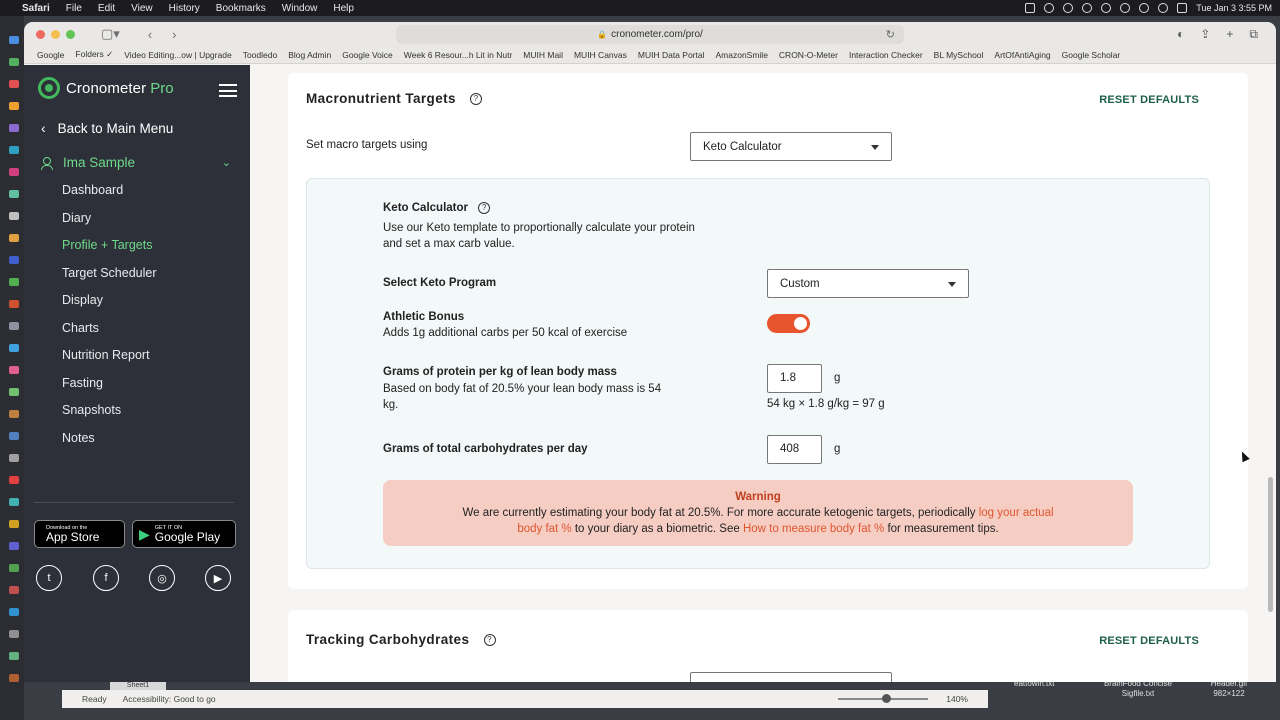  Describe the element at coordinates (109, 384) in the screenshot. I see `sidebar-item-fasting: Fasting` at that location.